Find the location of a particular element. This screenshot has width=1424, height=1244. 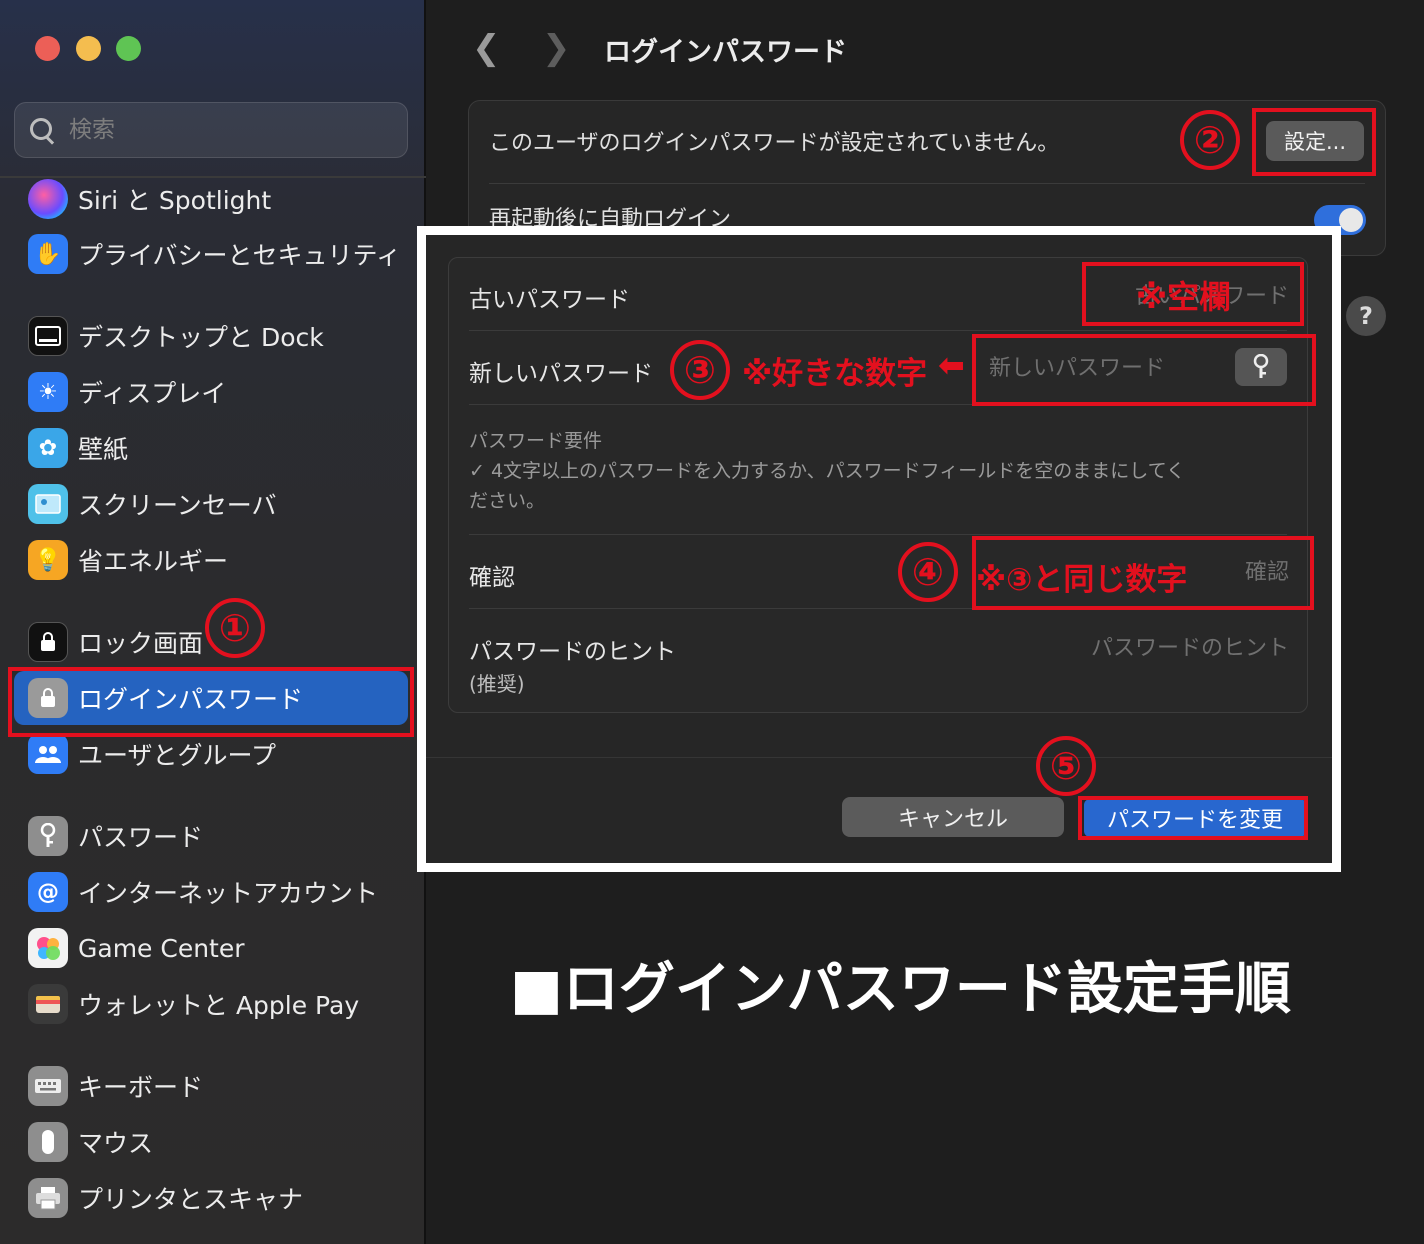

keyboard-icon is located at coordinates (48, 1086).